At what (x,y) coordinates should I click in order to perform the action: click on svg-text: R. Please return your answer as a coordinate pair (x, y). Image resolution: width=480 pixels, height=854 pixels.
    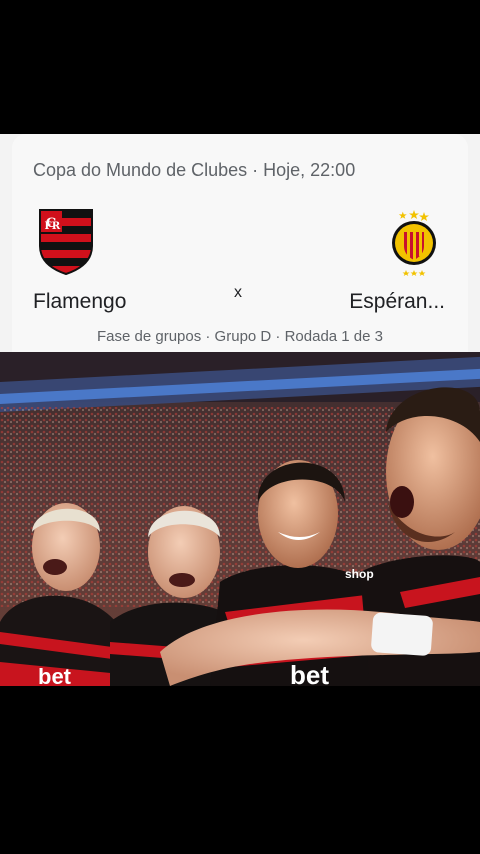
    Looking at the image, I should click on (56, 226).